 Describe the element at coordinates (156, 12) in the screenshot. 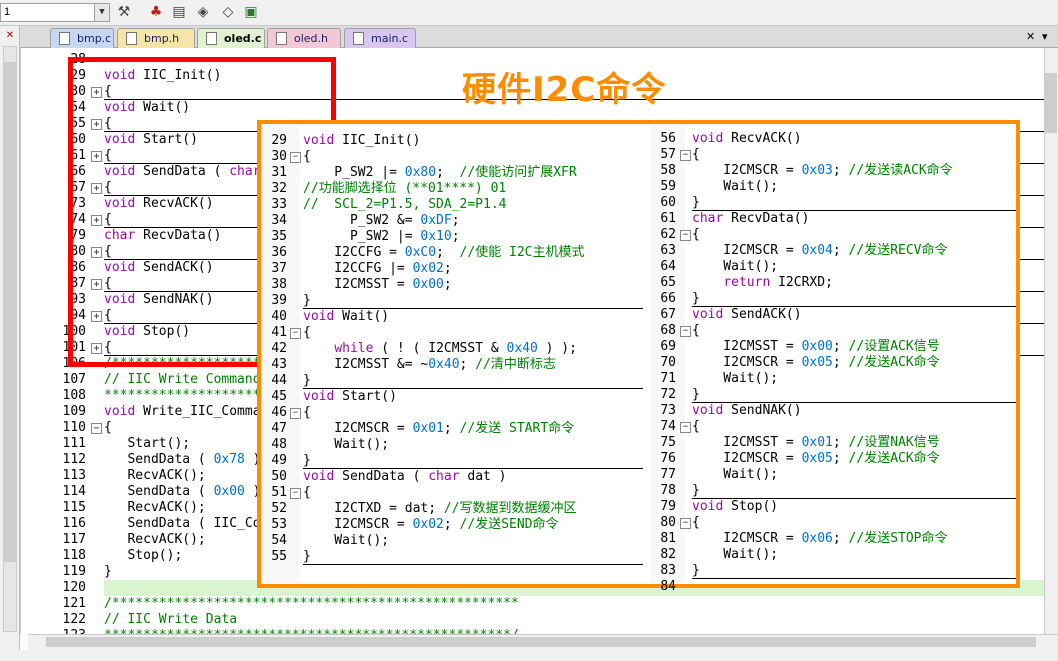

I see `build-icon: ♣` at that location.